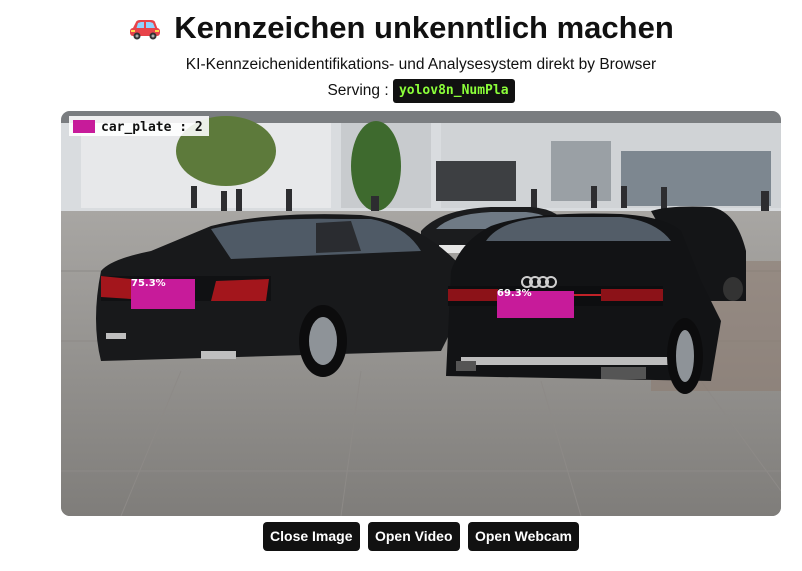 Image resolution: width=802 pixels, height=571 pixels. What do you see at coordinates (413, 536) in the screenshot?
I see `open-video-button: Open Video` at bounding box center [413, 536].